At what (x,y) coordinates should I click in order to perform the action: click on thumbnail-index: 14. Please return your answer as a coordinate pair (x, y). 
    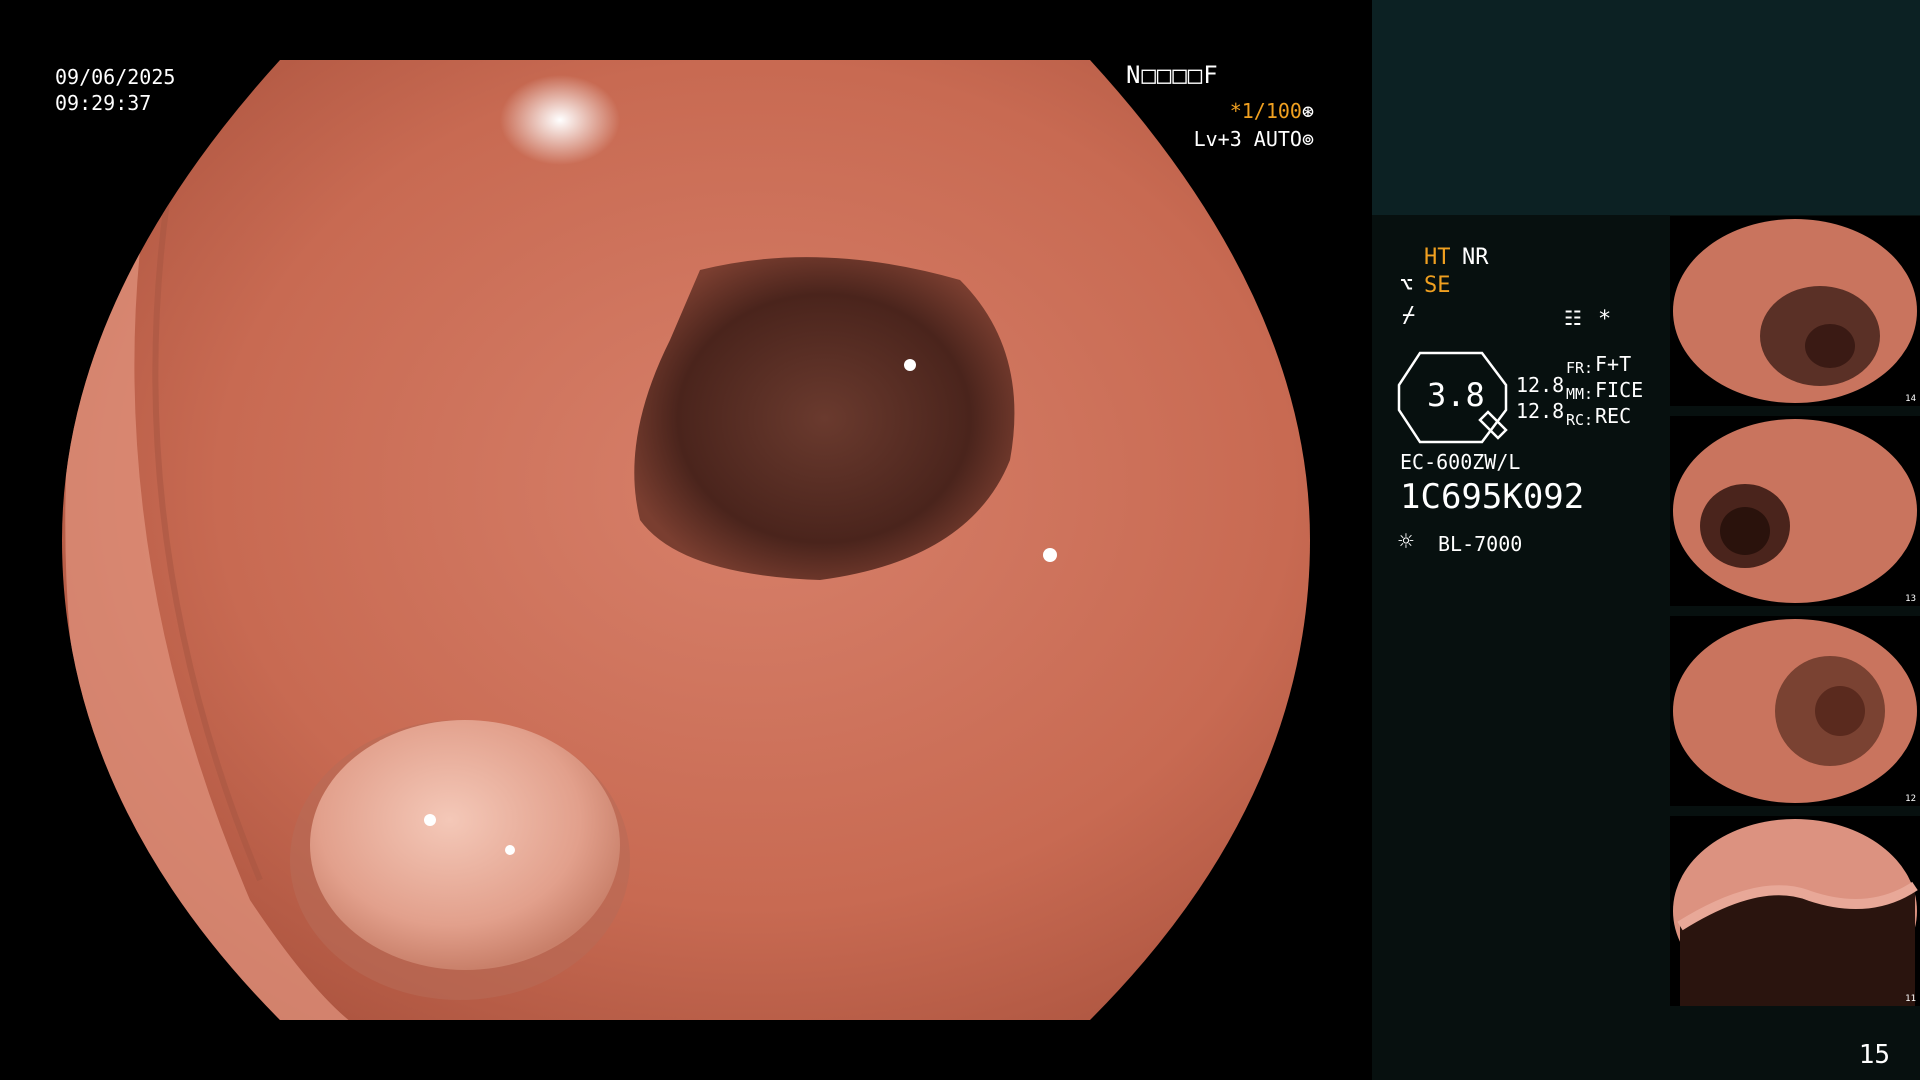
    Looking at the image, I should click on (1910, 399).